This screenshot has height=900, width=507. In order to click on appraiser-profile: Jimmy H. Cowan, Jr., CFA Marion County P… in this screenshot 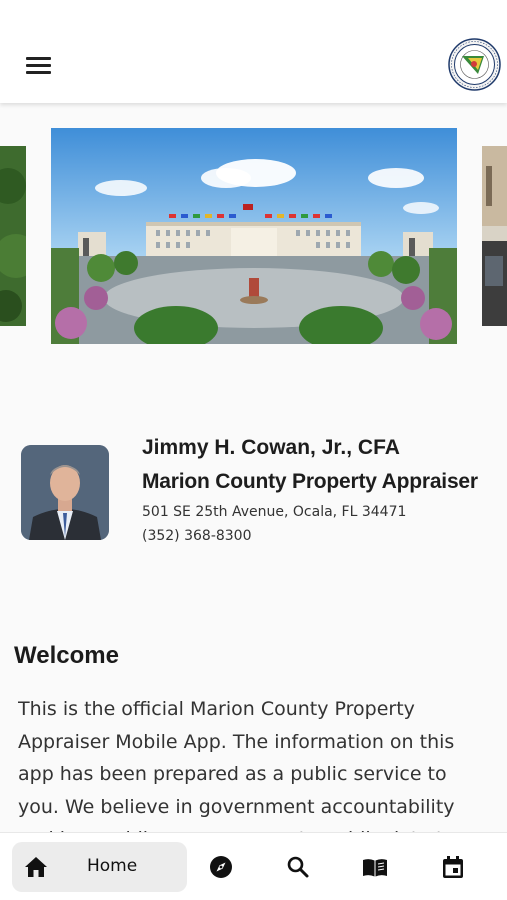, I will do `click(253, 495)`.